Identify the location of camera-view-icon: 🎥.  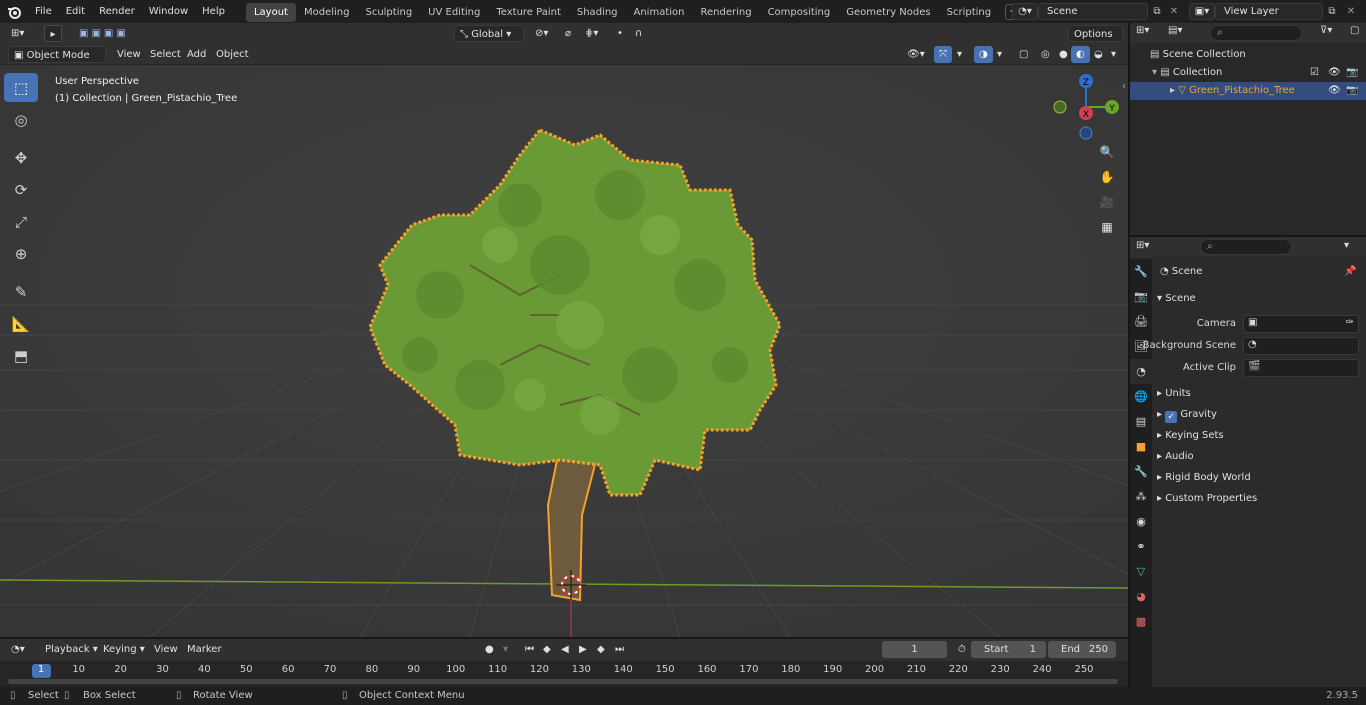
(1107, 202).